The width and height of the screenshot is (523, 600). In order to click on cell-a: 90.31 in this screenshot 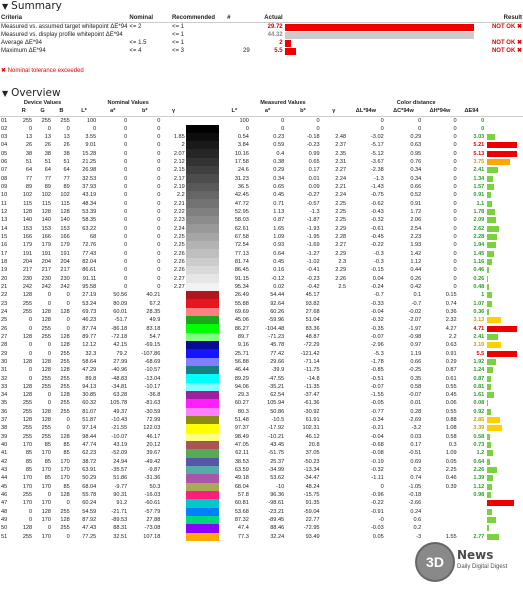, I will do `click(120, 495)`.